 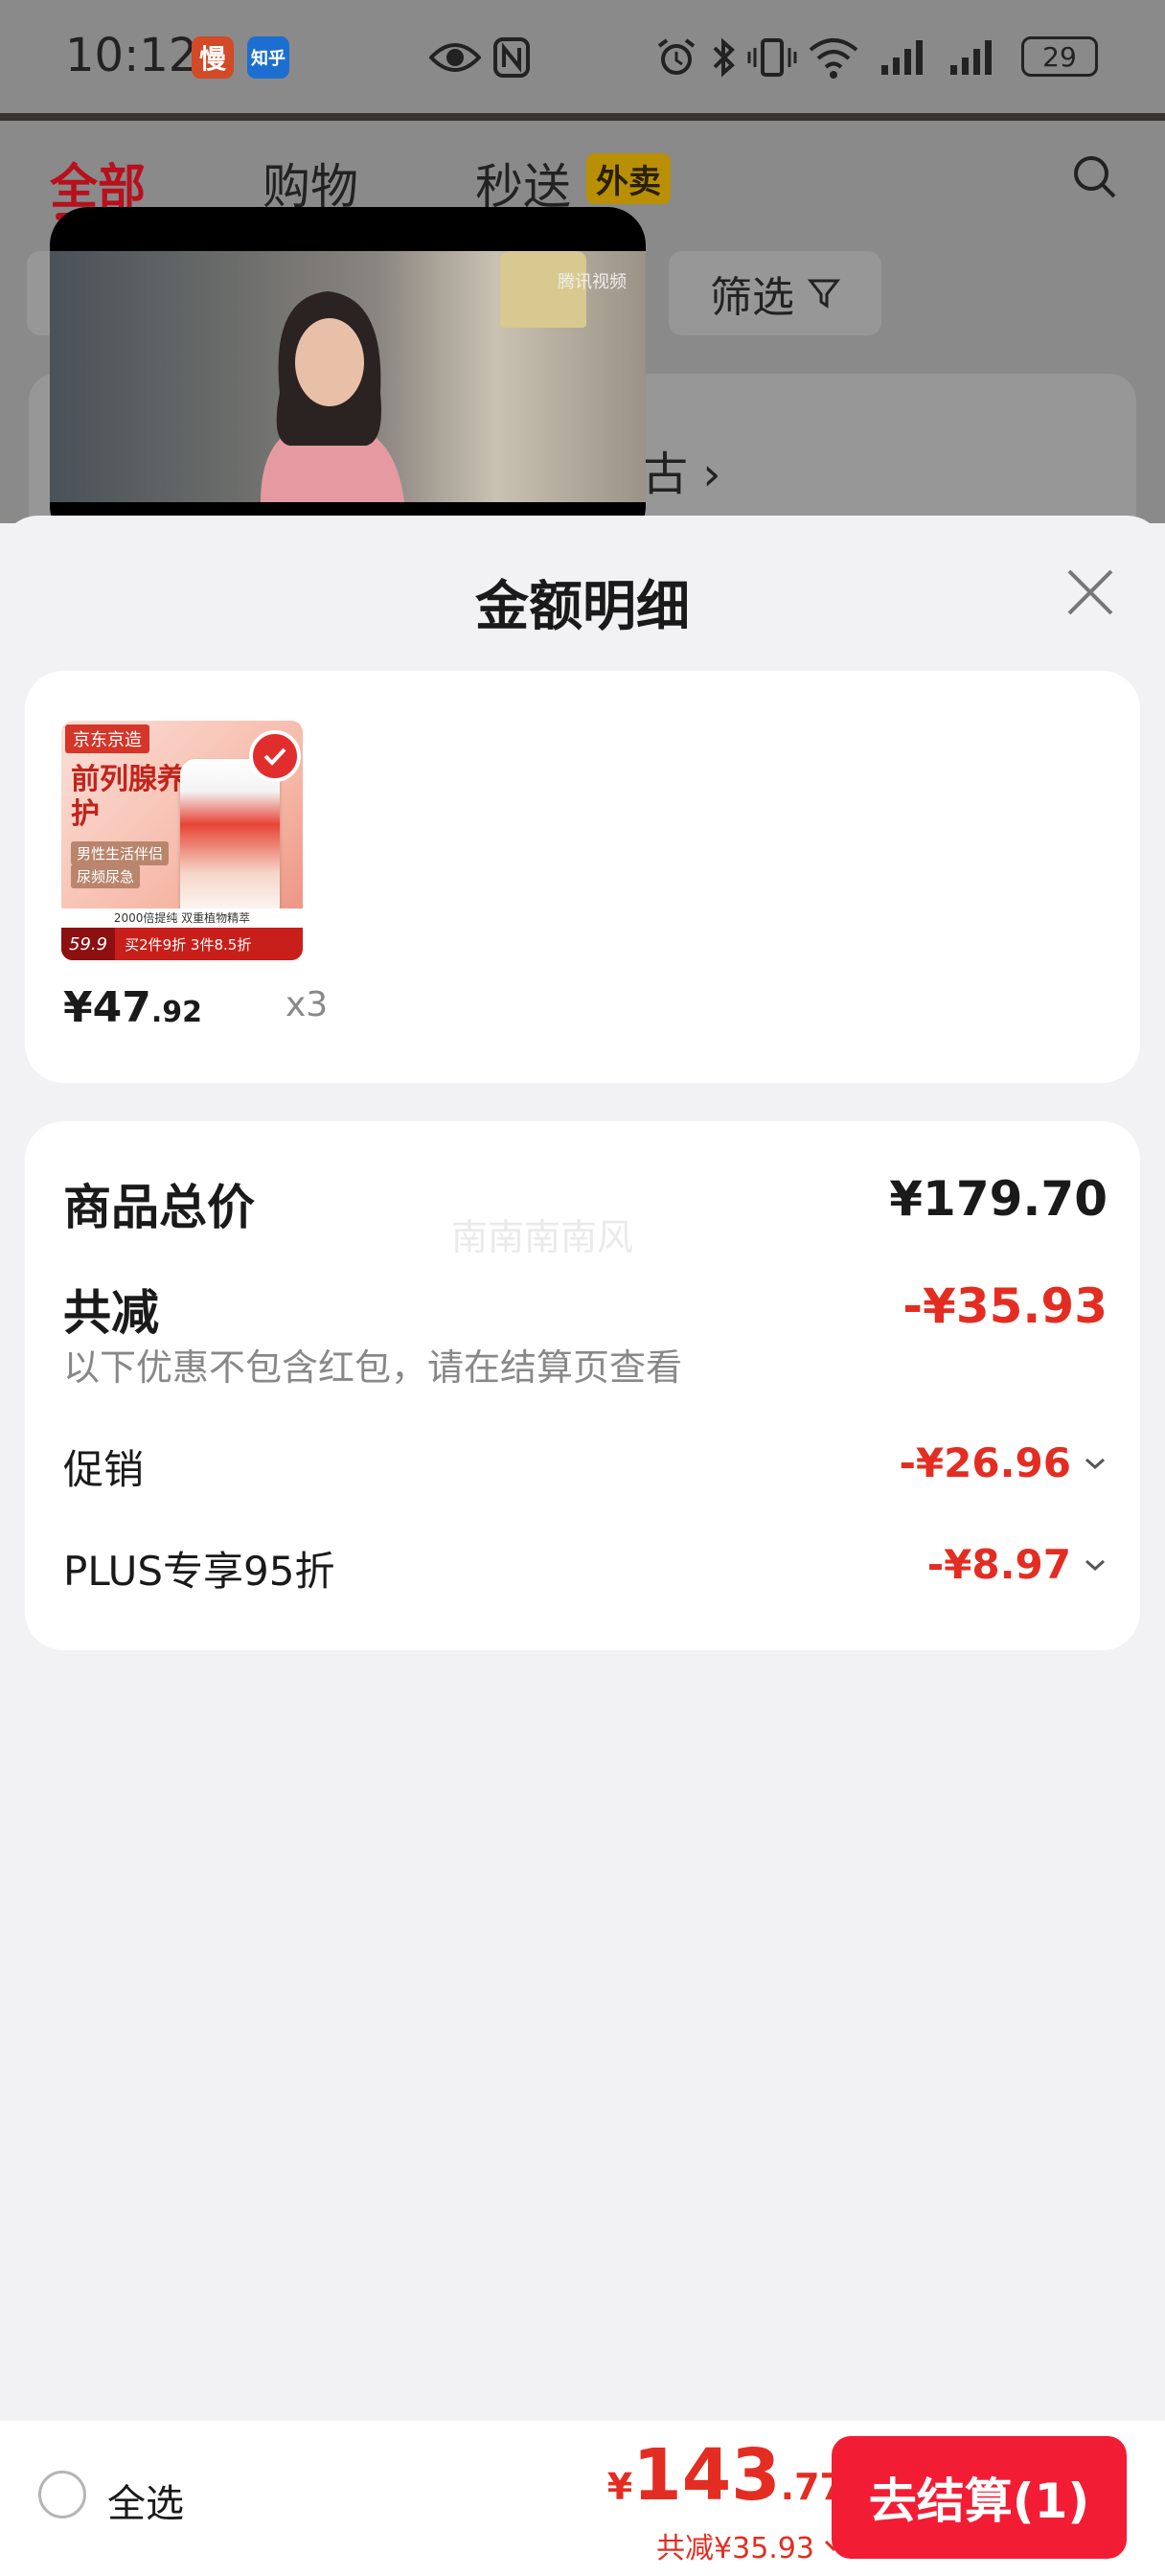 I want to click on plus-discount-row-toggle: -¥8.97, so click(x=1018, y=1564).